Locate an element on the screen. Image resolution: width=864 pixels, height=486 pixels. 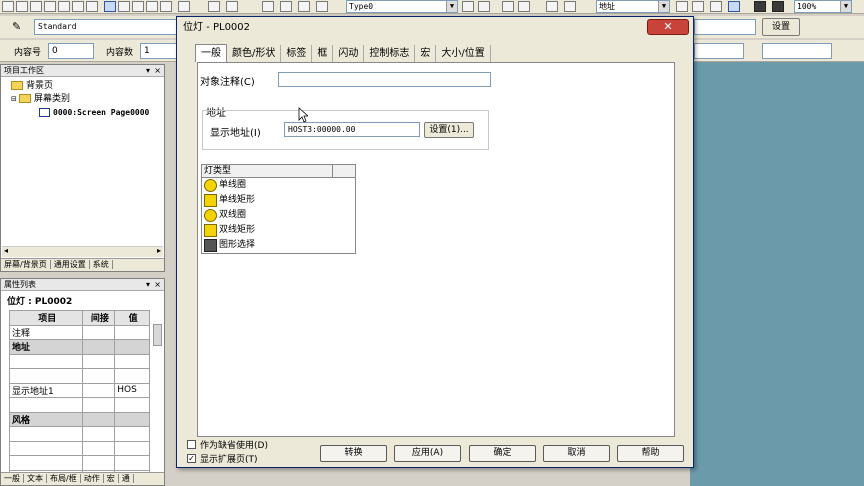
lamp-type-item: 图形选择 is located at coordinates (278, 245).